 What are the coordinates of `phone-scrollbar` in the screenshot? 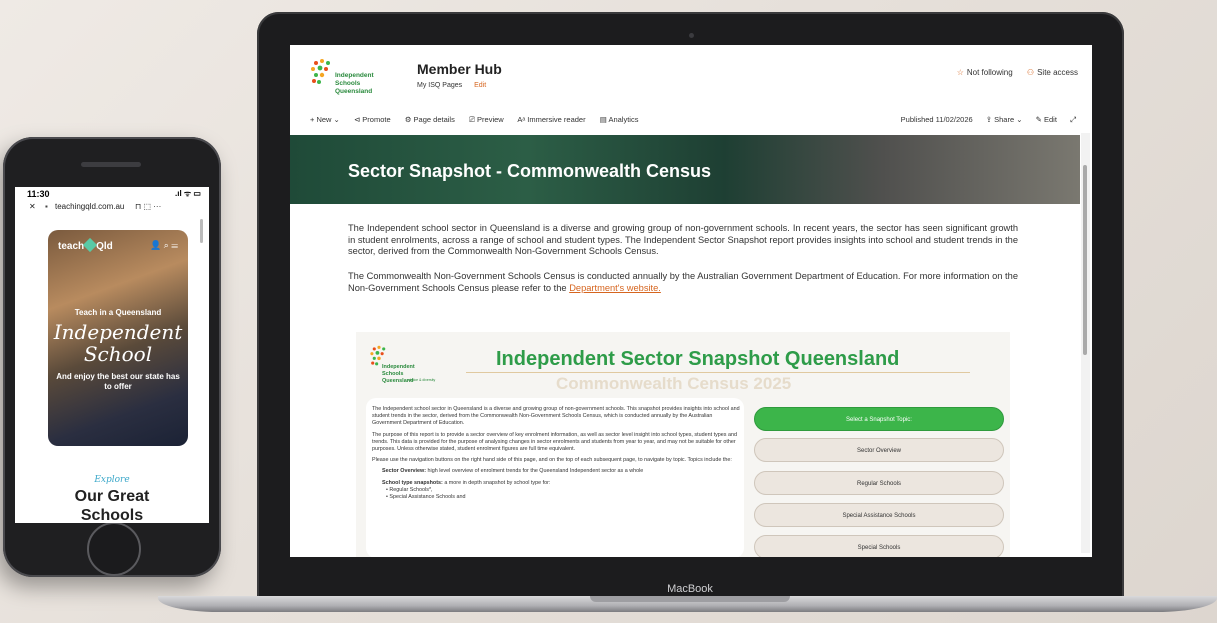 It's located at (201, 231).